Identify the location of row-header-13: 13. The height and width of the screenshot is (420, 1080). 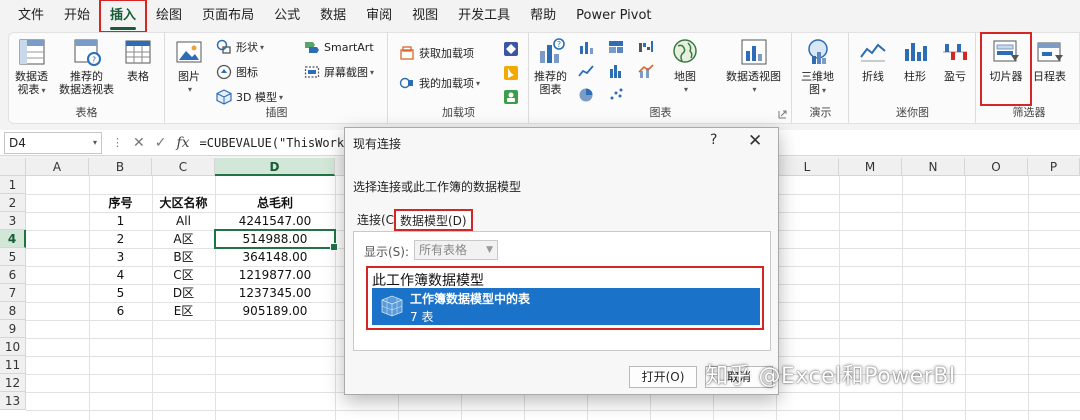
(13, 401).